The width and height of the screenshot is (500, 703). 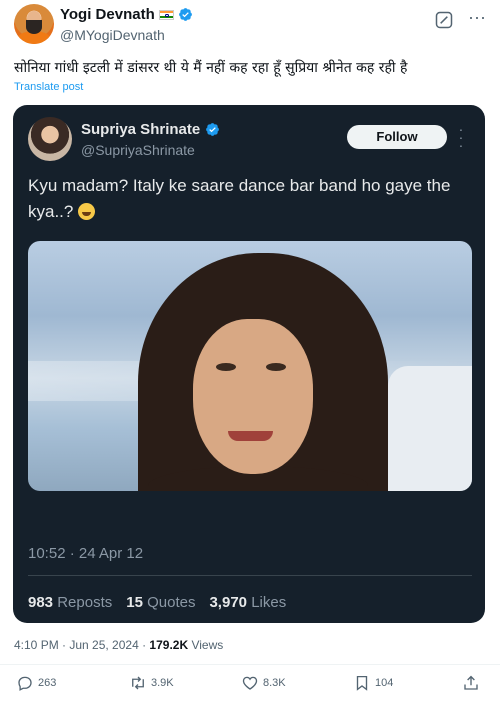 What do you see at coordinates (384, 683) in the screenshot?
I see `bookmark-count: 104` at bounding box center [384, 683].